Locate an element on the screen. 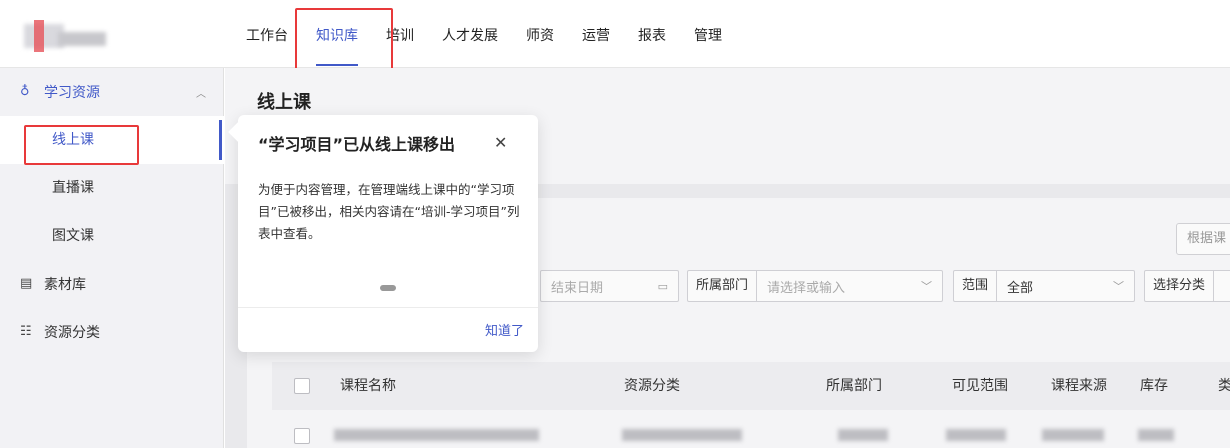  pagination-dot is located at coordinates (388, 288).